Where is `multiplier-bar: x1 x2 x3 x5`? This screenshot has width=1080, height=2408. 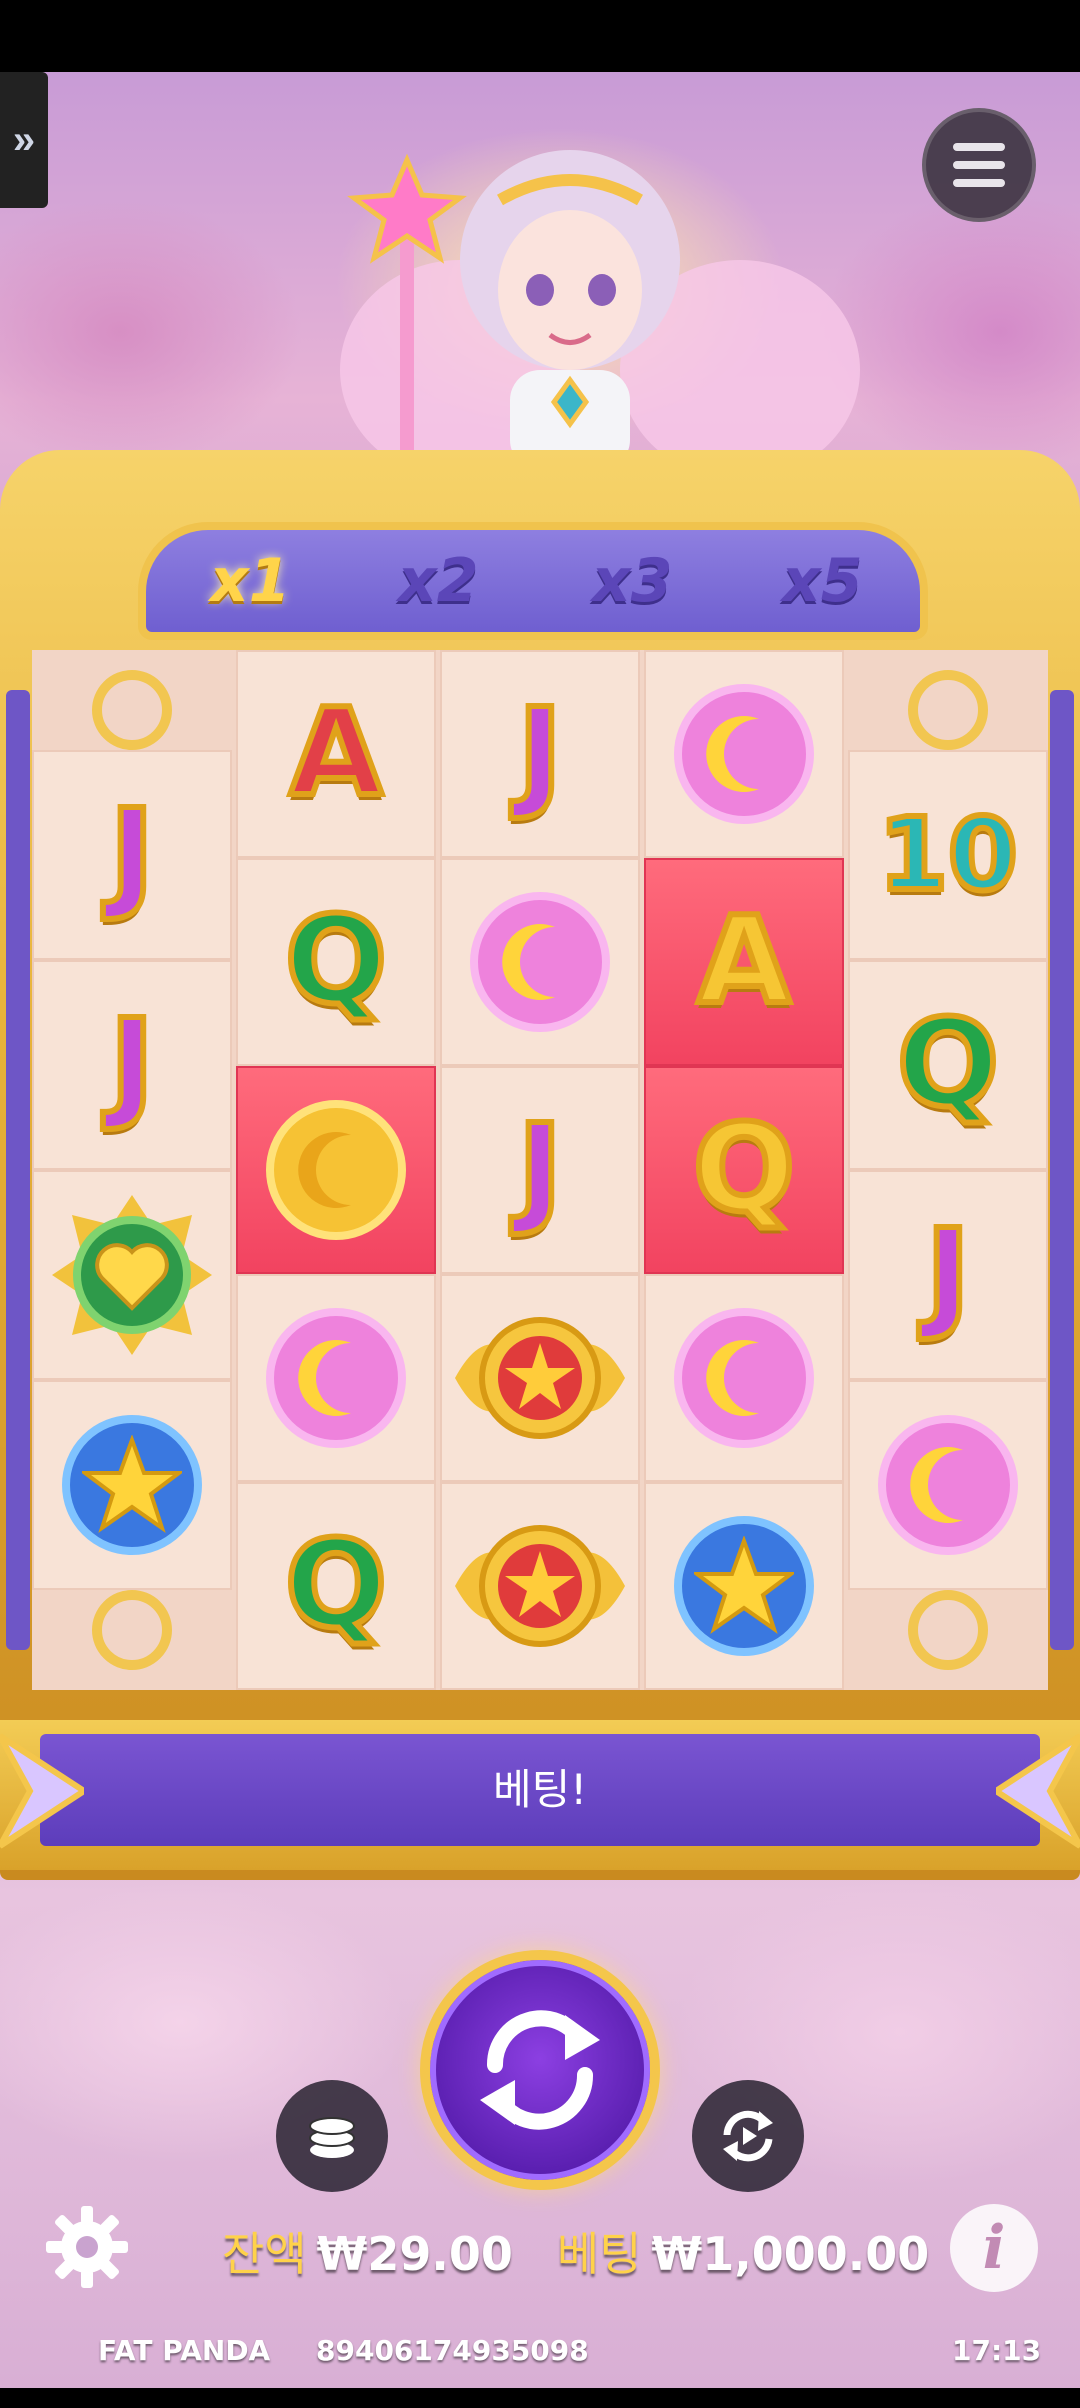
multiplier-bar: x1 x2 x3 x5 is located at coordinates (533, 581).